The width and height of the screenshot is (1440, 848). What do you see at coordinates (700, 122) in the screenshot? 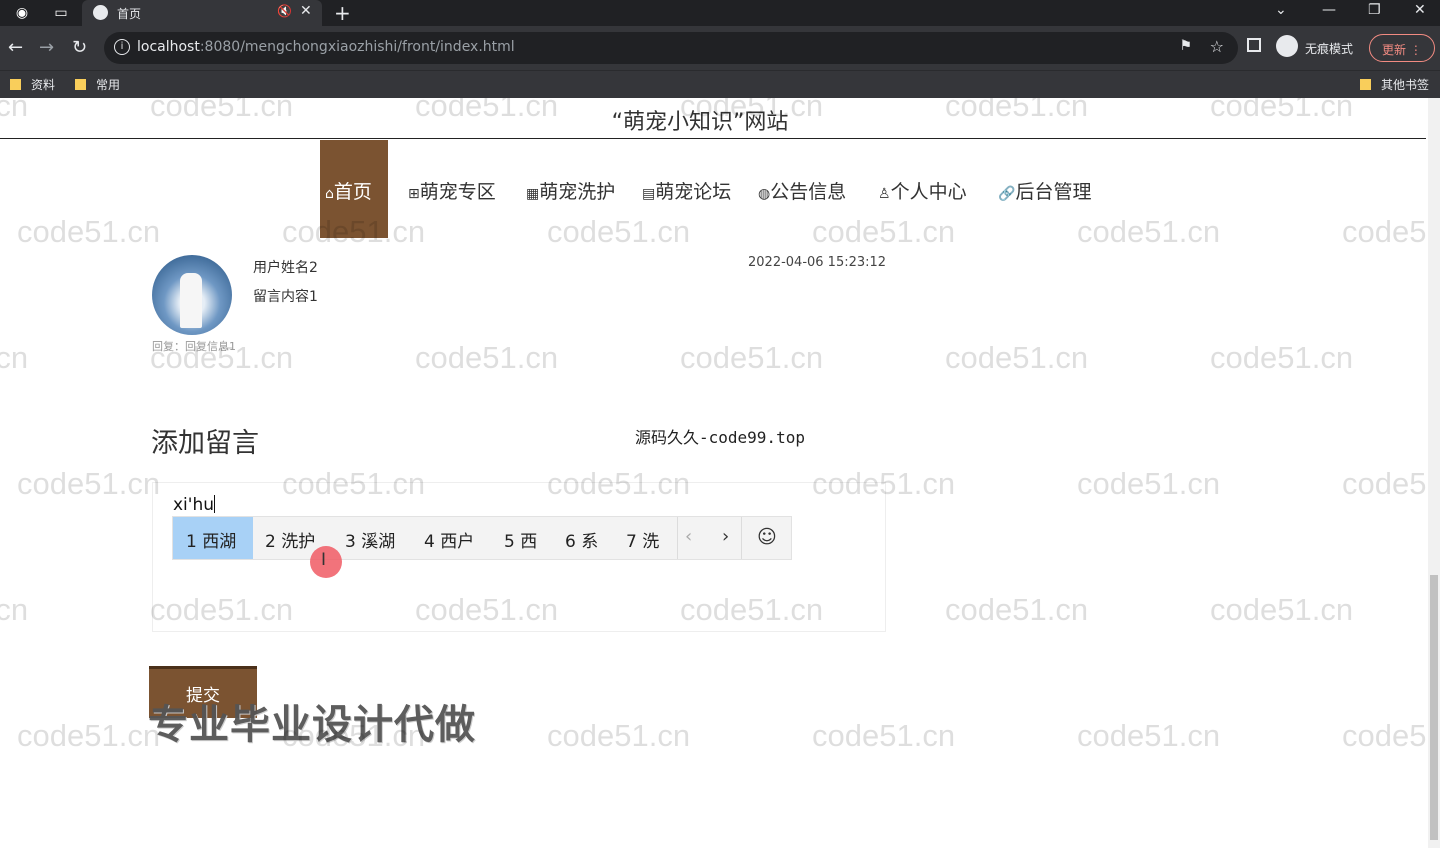
I see `site-title: “萌宠小知识”网站` at bounding box center [700, 122].